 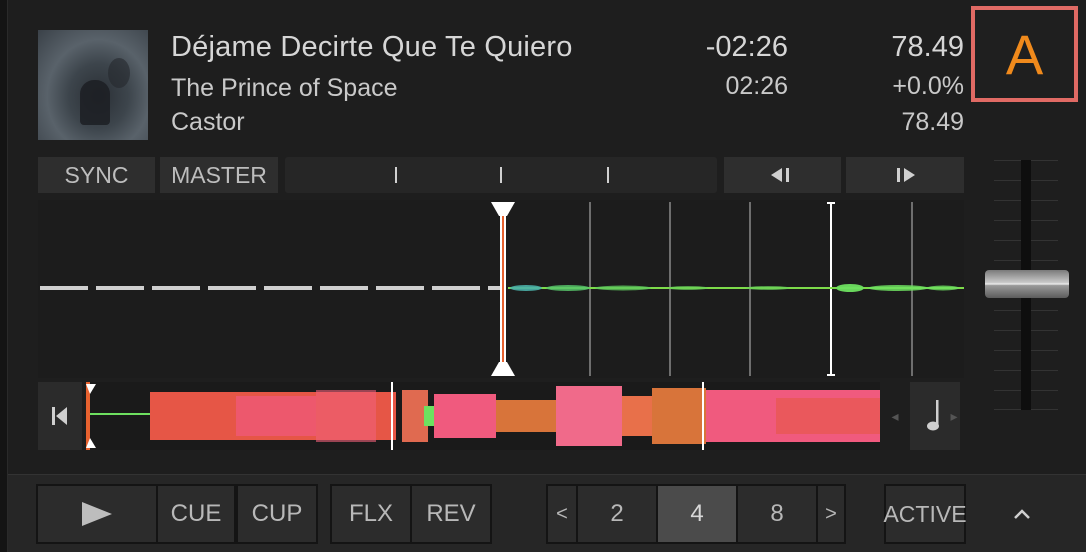 What do you see at coordinates (1027, 284) in the screenshot?
I see `tempo-fader-handle` at bounding box center [1027, 284].